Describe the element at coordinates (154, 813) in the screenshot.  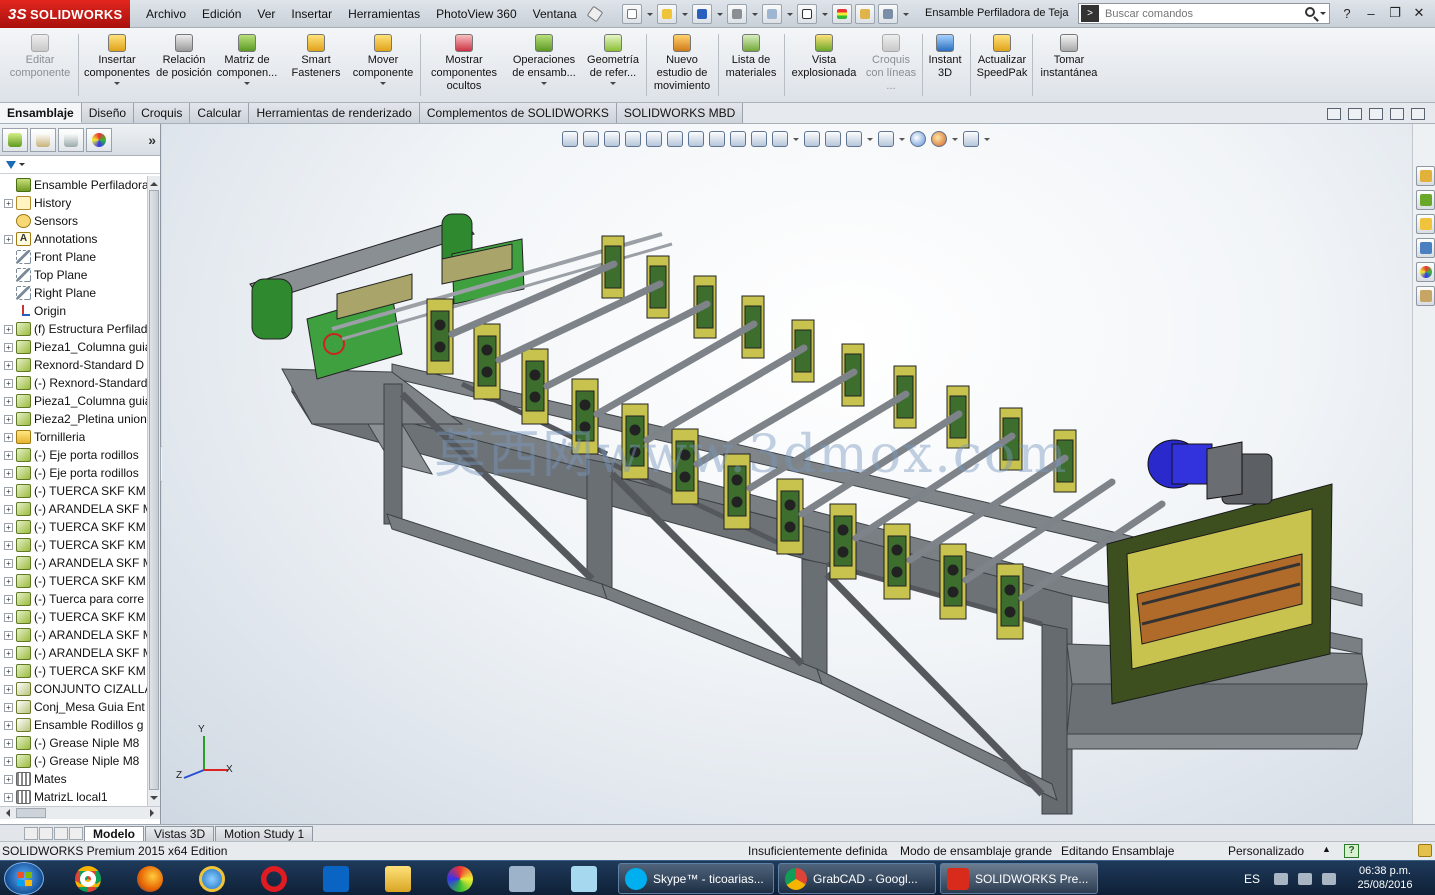
I see `scroll-right-icon` at that location.